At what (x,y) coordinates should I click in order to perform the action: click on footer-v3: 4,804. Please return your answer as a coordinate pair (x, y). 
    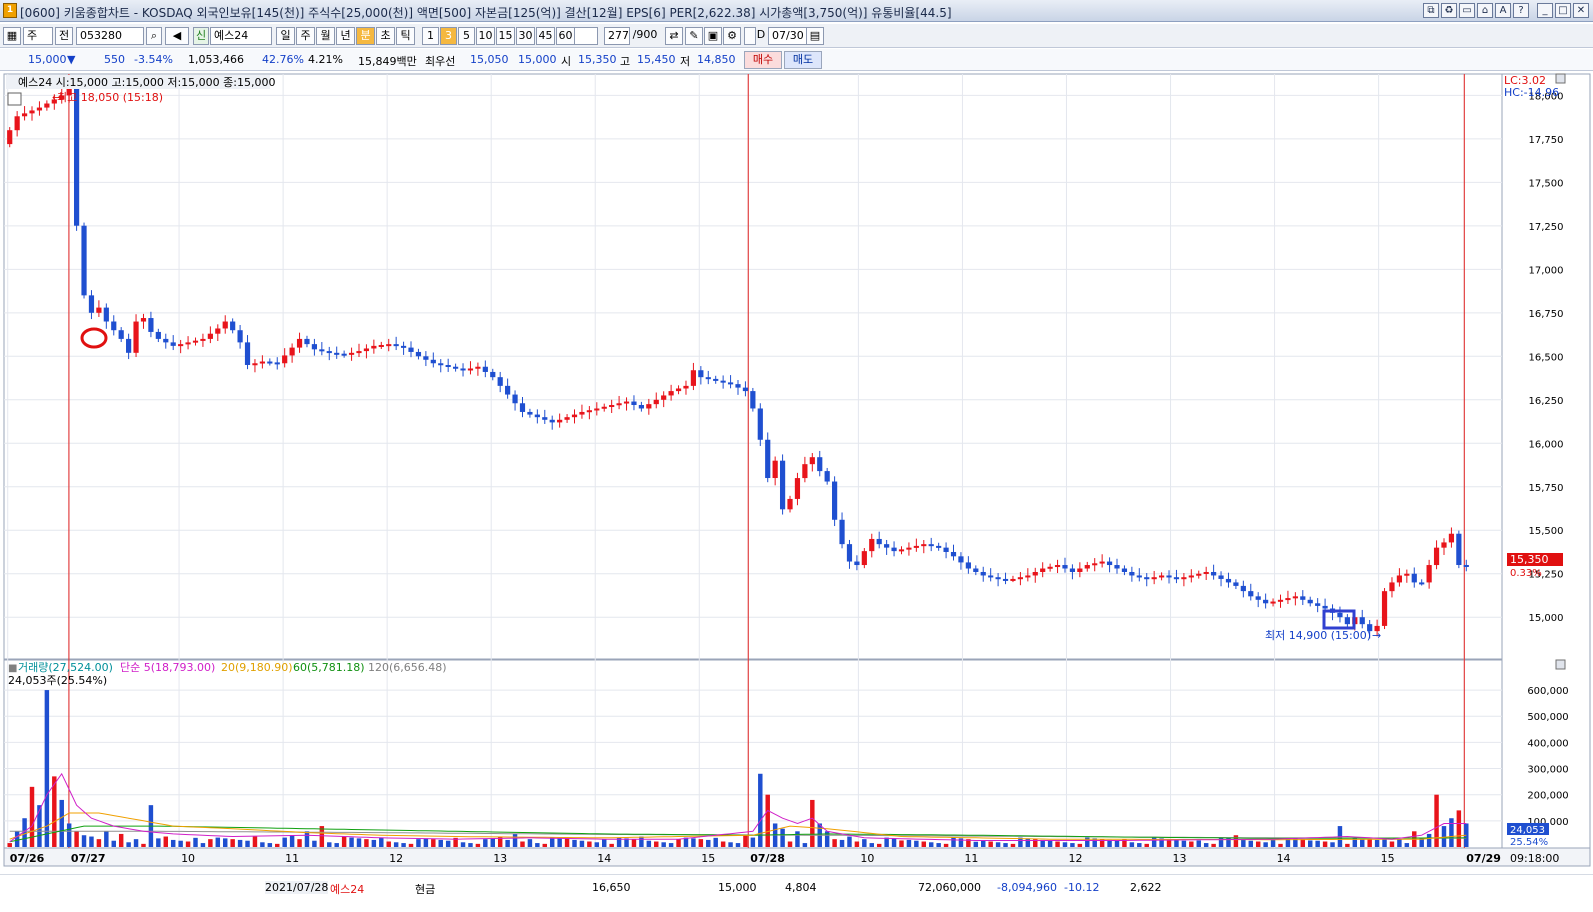
    Looking at the image, I should click on (801, 887).